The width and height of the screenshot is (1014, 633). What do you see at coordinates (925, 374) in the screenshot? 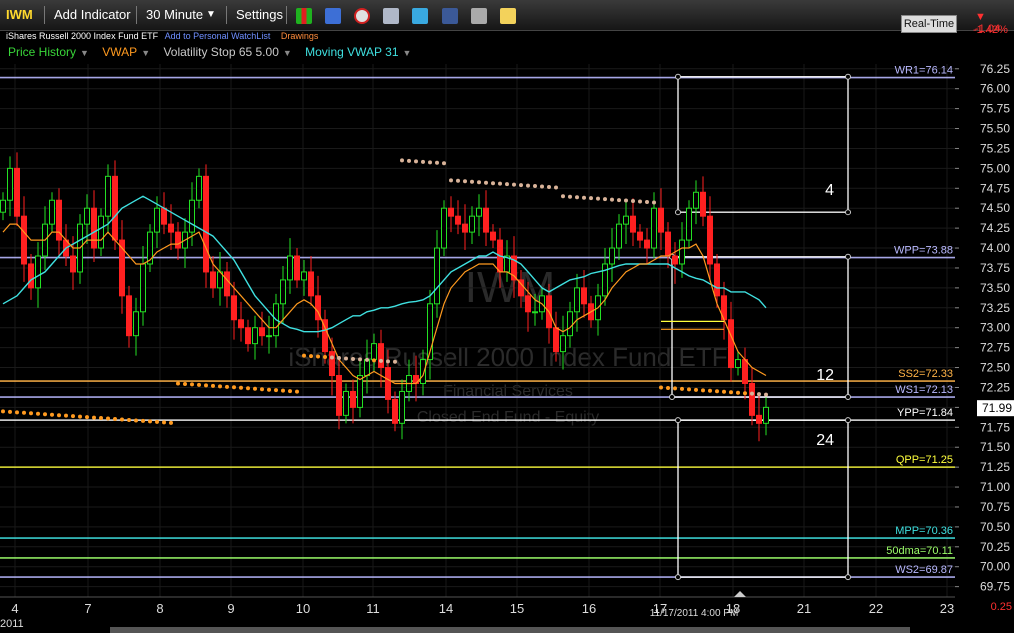
I see `pivot-label: SS2=72.33` at bounding box center [925, 374].